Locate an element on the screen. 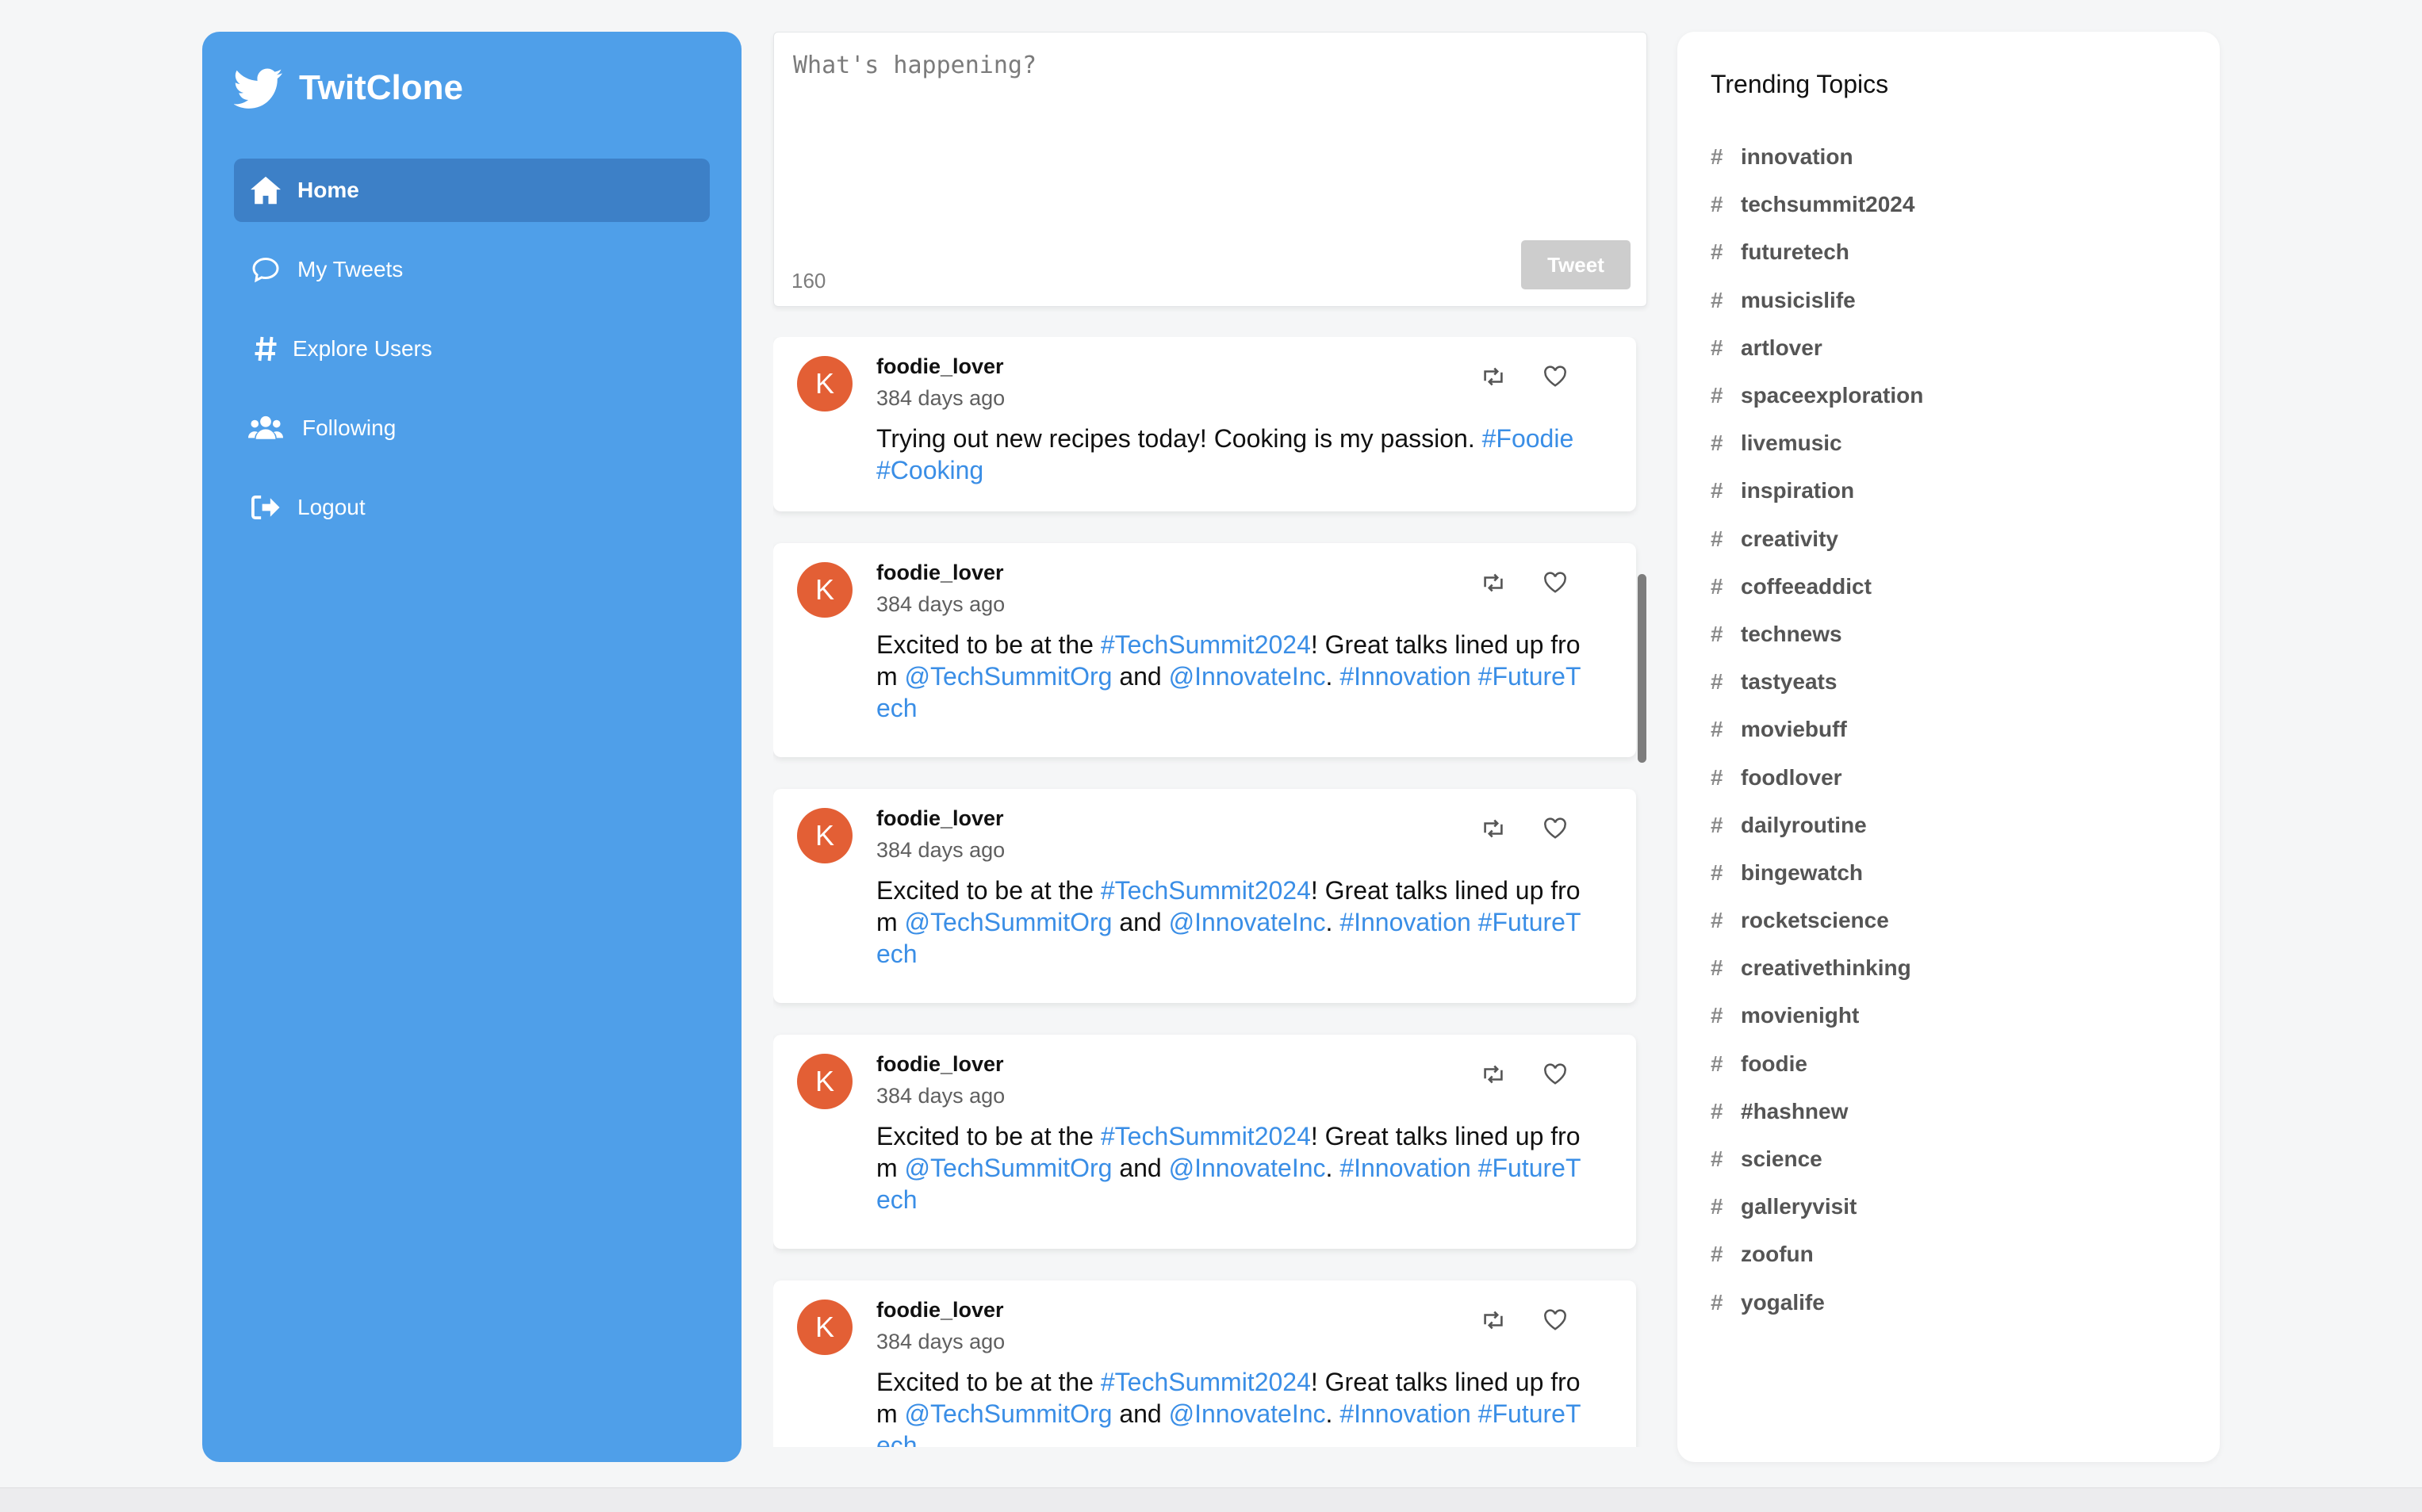  trending-topic-link: creativity is located at coordinates (1789, 539).